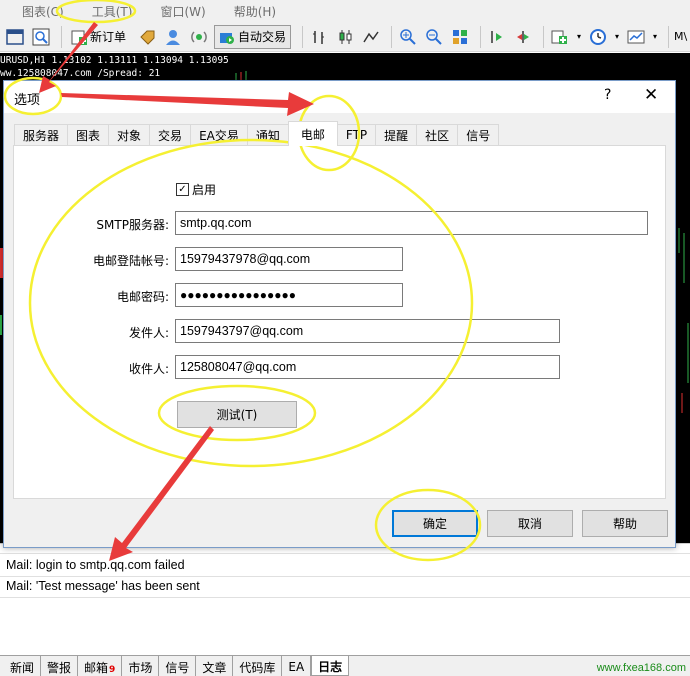 The image size is (690, 676). I want to click on user-icon, so click(173, 37).